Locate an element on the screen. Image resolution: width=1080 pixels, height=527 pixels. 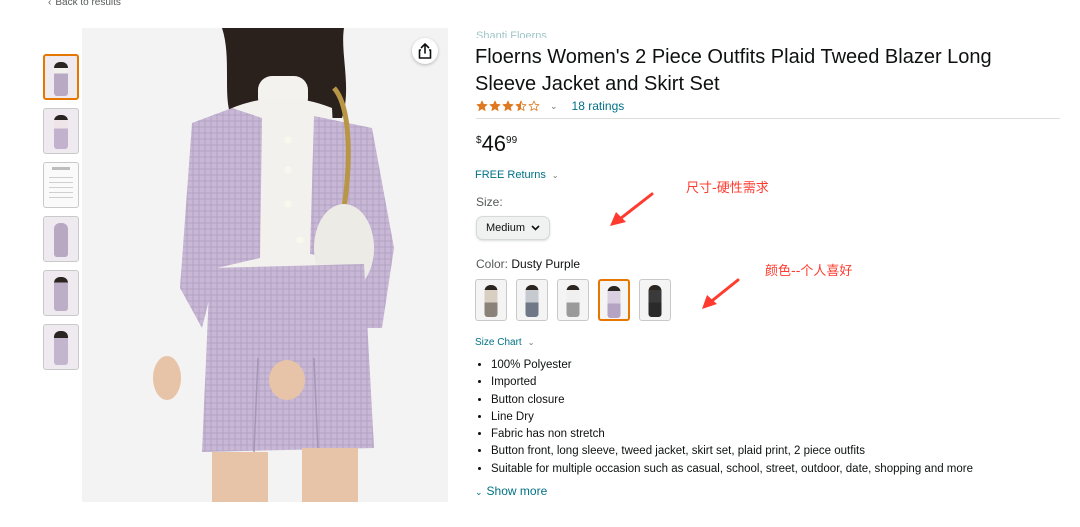
feature-bullet: Line Dry is located at coordinates (776, 417).